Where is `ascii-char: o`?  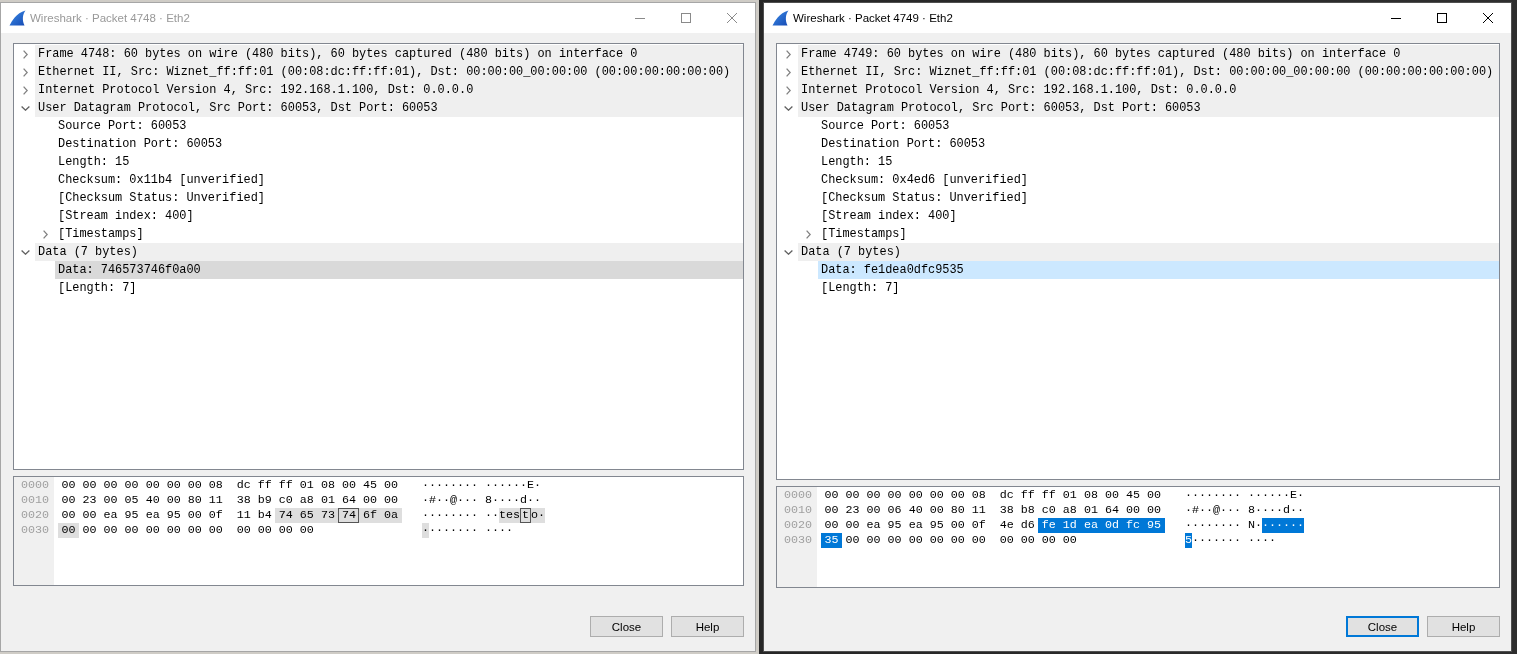
ascii-char: o is located at coordinates (534, 515).